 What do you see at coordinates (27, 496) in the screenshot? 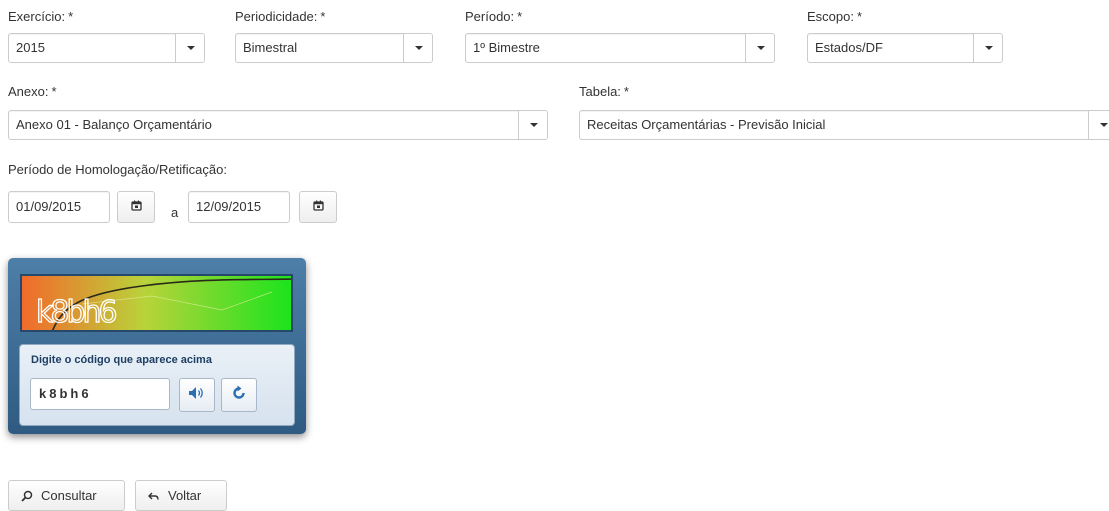
I see `search-icon` at bounding box center [27, 496].